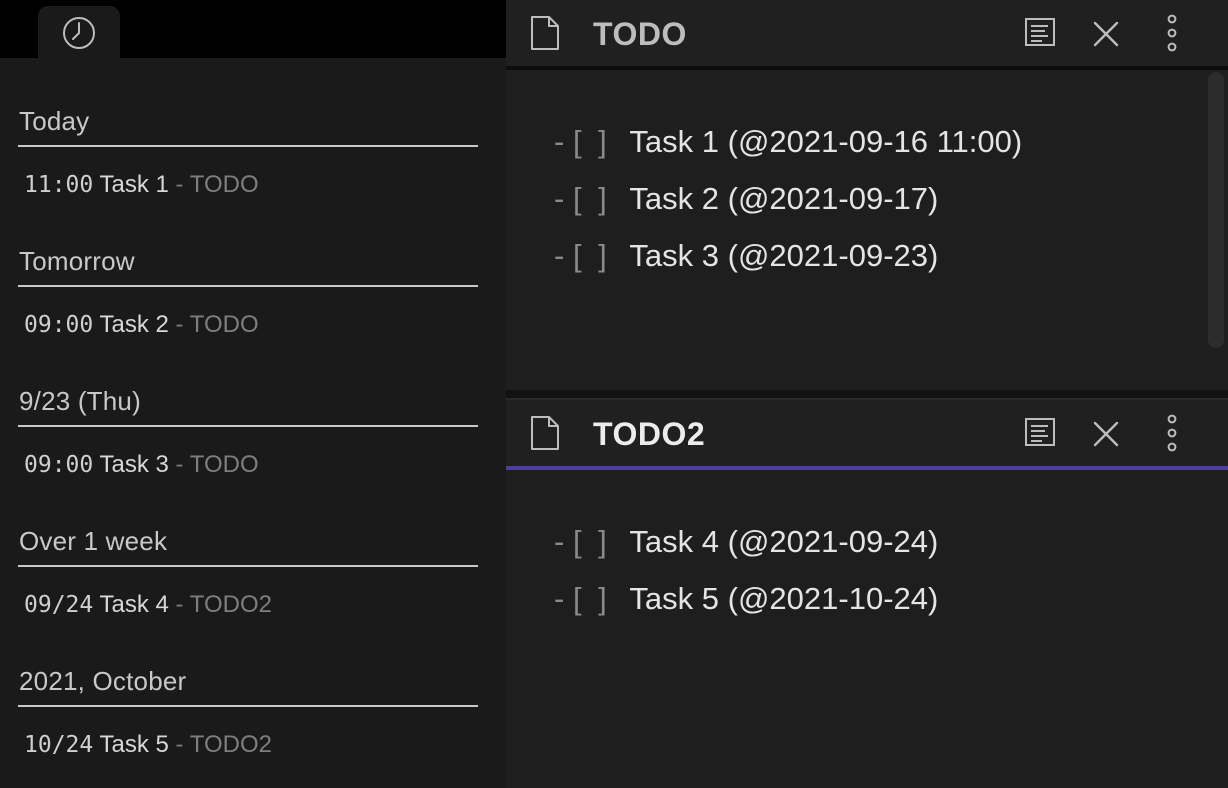 This screenshot has height=788, width=1228. I want to click on sidebar-tab-bar, so click(253, 29).